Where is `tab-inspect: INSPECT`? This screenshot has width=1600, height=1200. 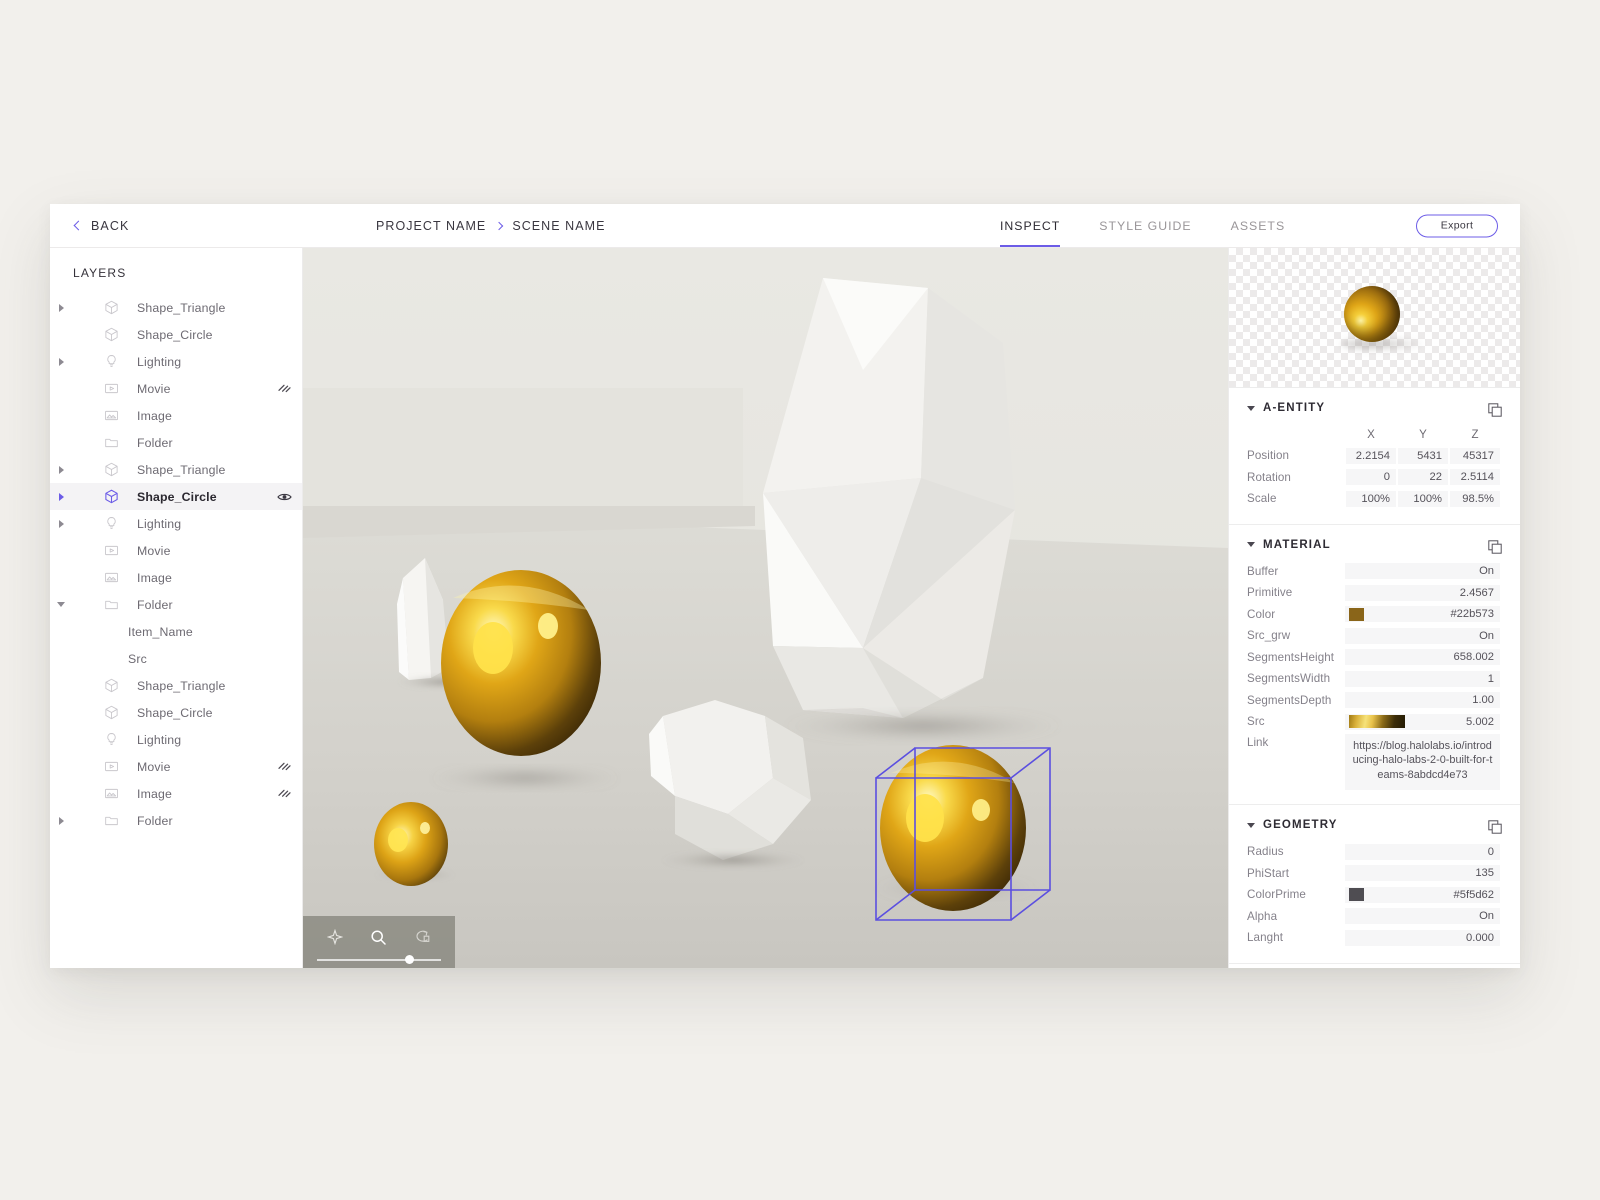 tab-inspect: INSPECT is located at coordinates (1030, 225).